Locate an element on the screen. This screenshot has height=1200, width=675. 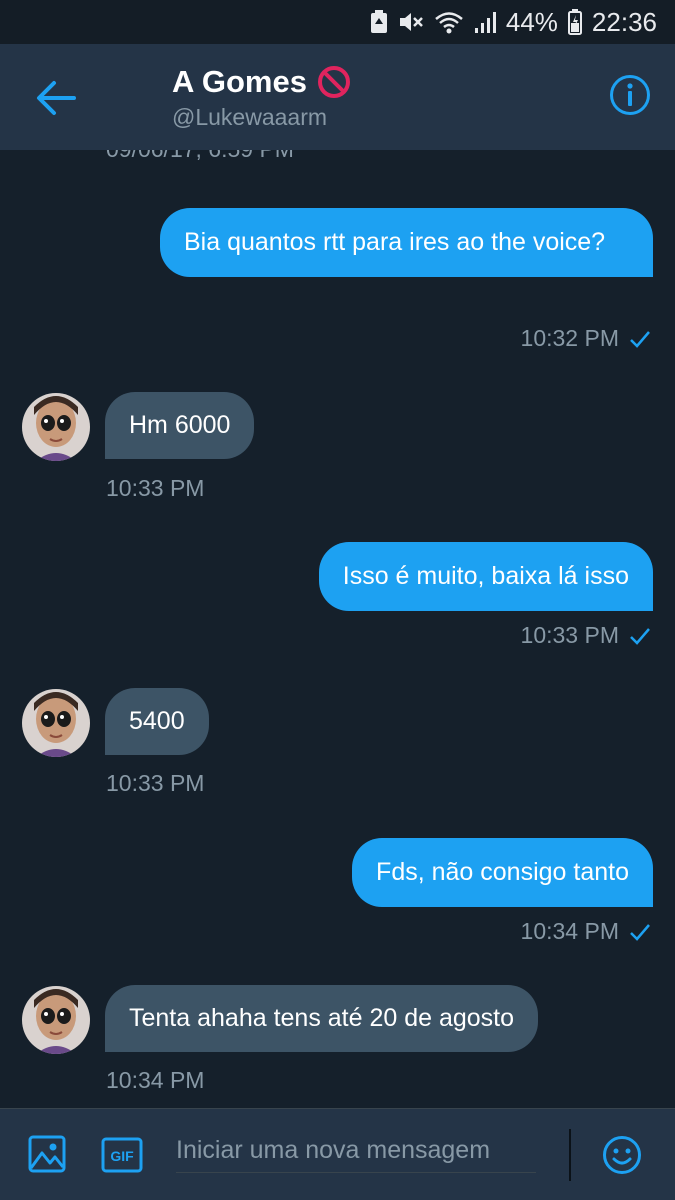
message-timestamp: 10:32 PM is located at coordinates (586, 338).